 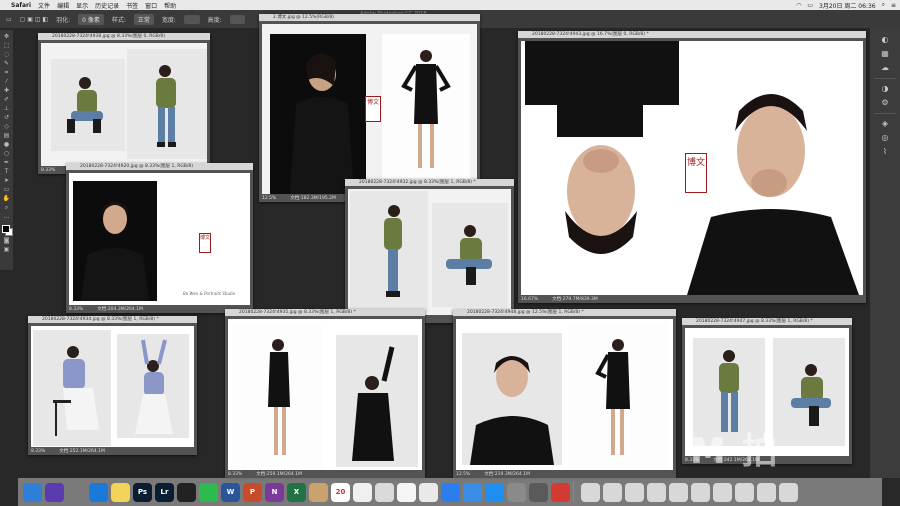 What do you see at coordinates (274, 492) in the screenshot?
I see `onenote-dock-icon: N` at bounding box center [274, 492].